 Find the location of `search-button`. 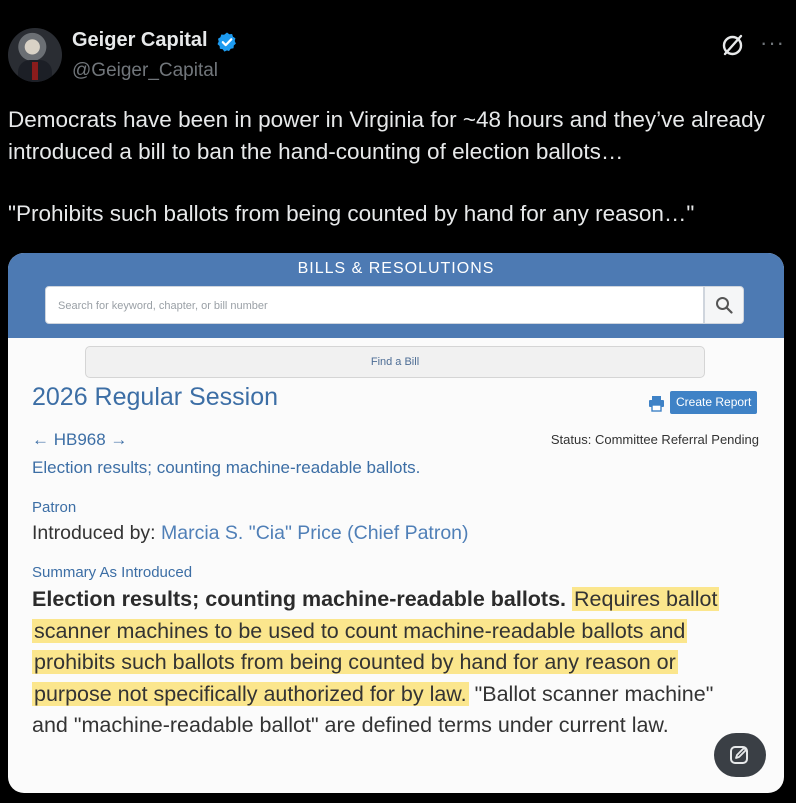

search-button is located at coordinates (724, 305).